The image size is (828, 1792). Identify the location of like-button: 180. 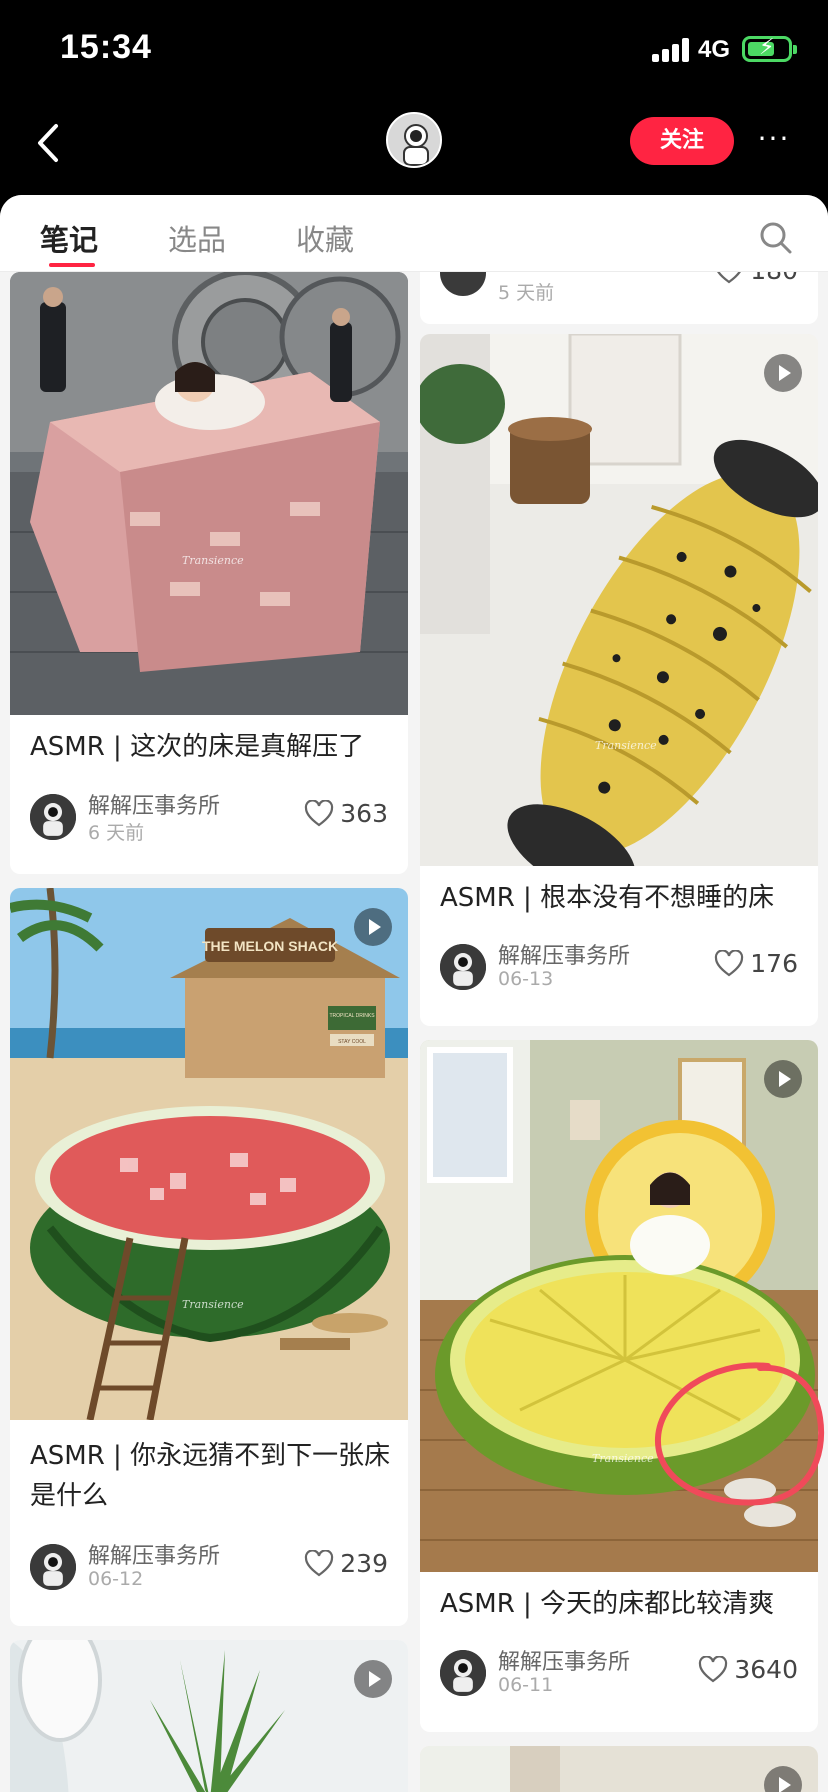
(756, 278).